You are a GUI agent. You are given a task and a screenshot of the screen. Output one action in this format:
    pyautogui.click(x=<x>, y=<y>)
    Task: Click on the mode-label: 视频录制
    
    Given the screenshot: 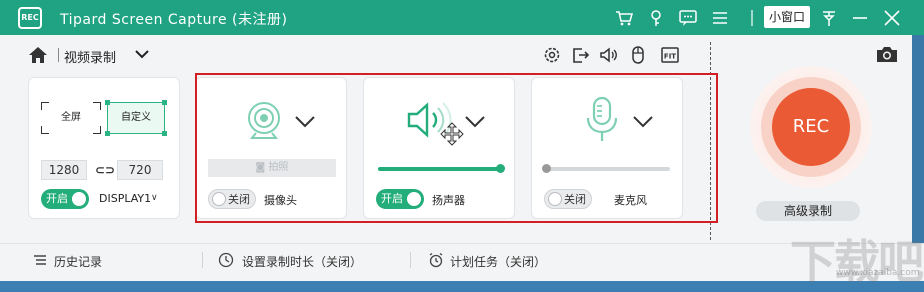 What is the action you would take?
    pyautogui.click(x=90, y=56)
    